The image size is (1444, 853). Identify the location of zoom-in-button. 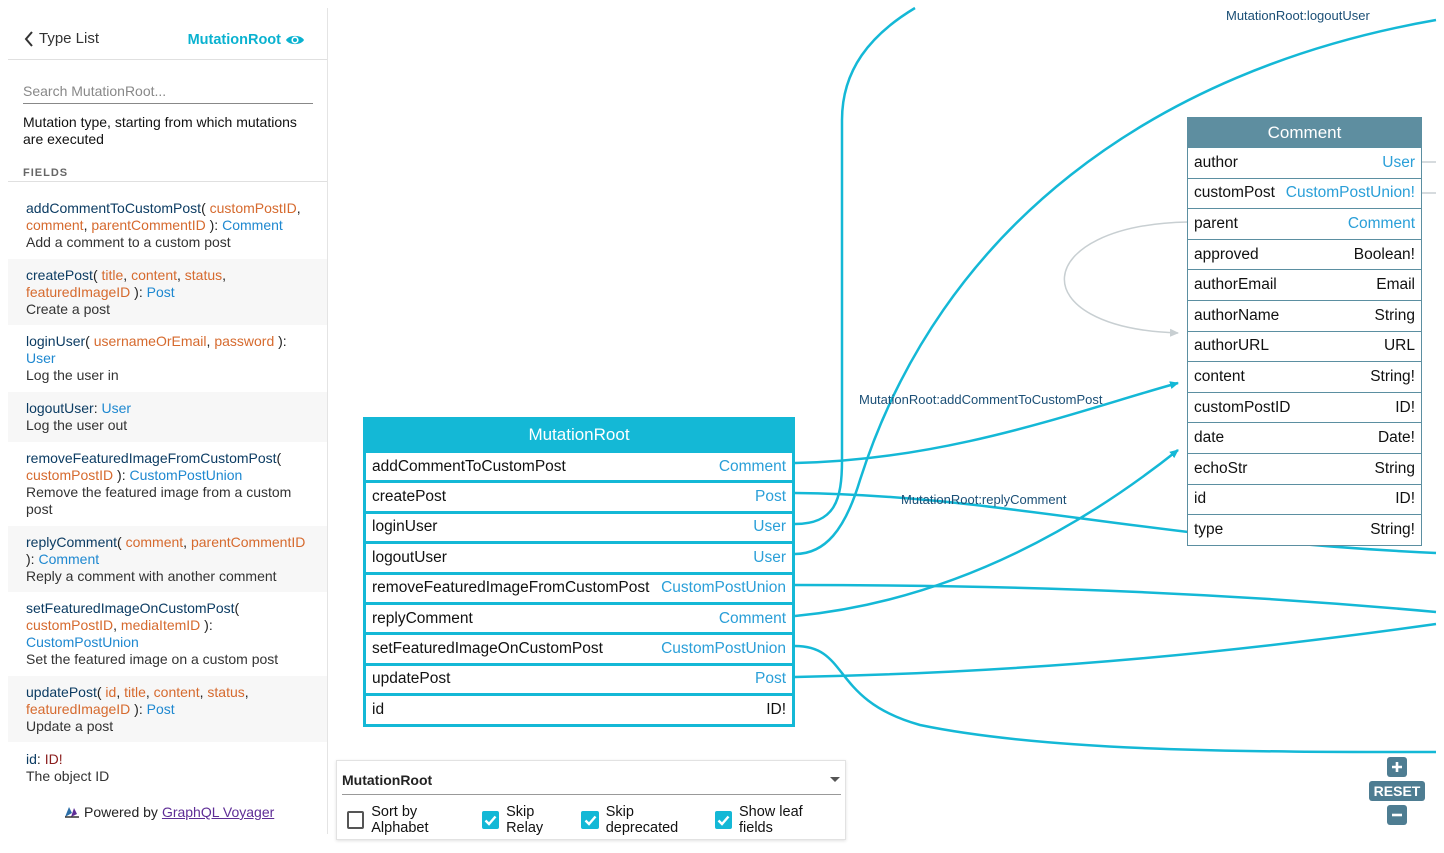
(1397, 767).